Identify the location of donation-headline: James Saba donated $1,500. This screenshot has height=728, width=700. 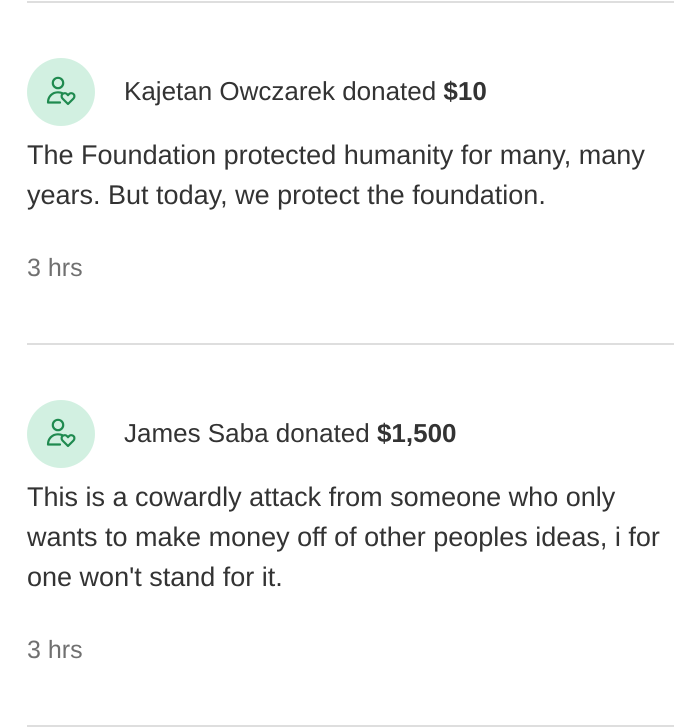
(290, 434).